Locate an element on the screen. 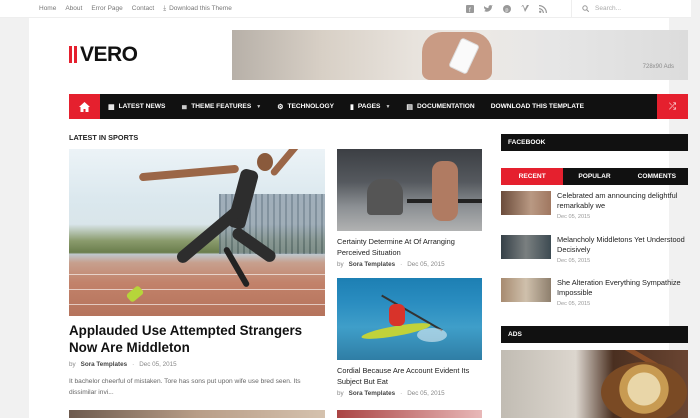 This screenshot has height=418, width=700. gears-icon: ⚙ is located at coordinates (280, 107).